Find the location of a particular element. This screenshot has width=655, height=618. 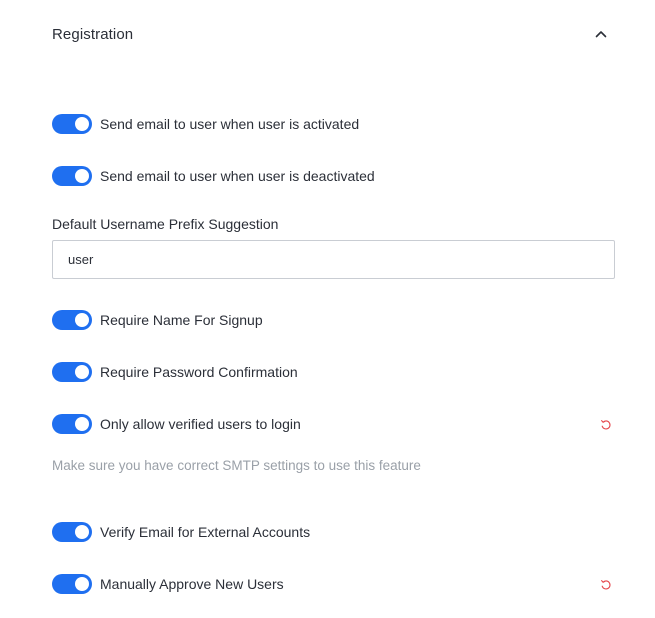

username-prefix-label: Default Username Prefix Suggestion is located at coordinates (165, 224).